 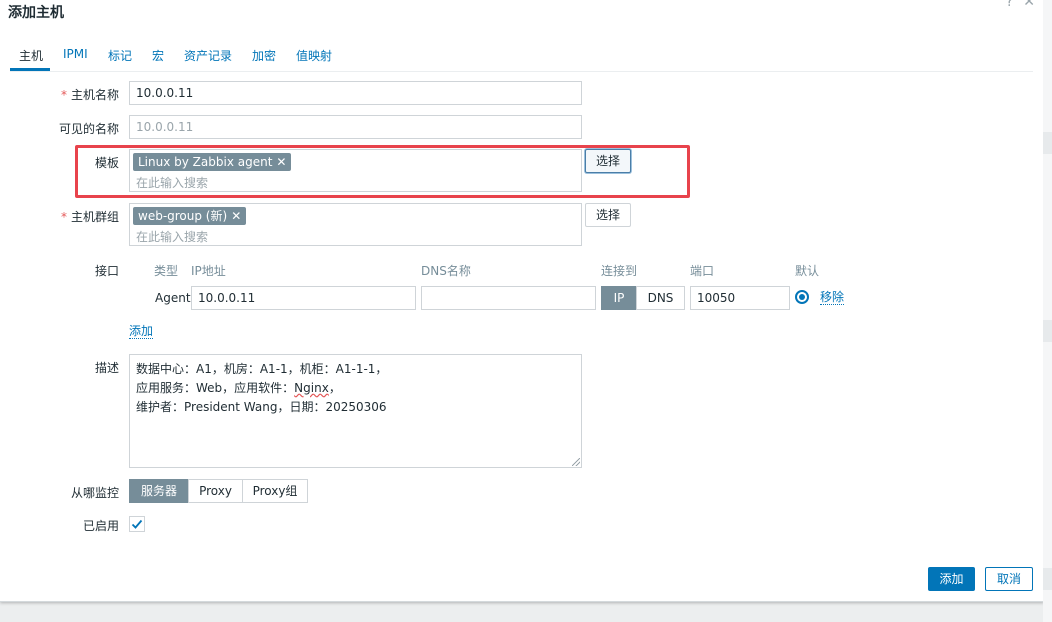 I want to click on host-group-chip-label: web-group (新), so click(x=183, y=216).